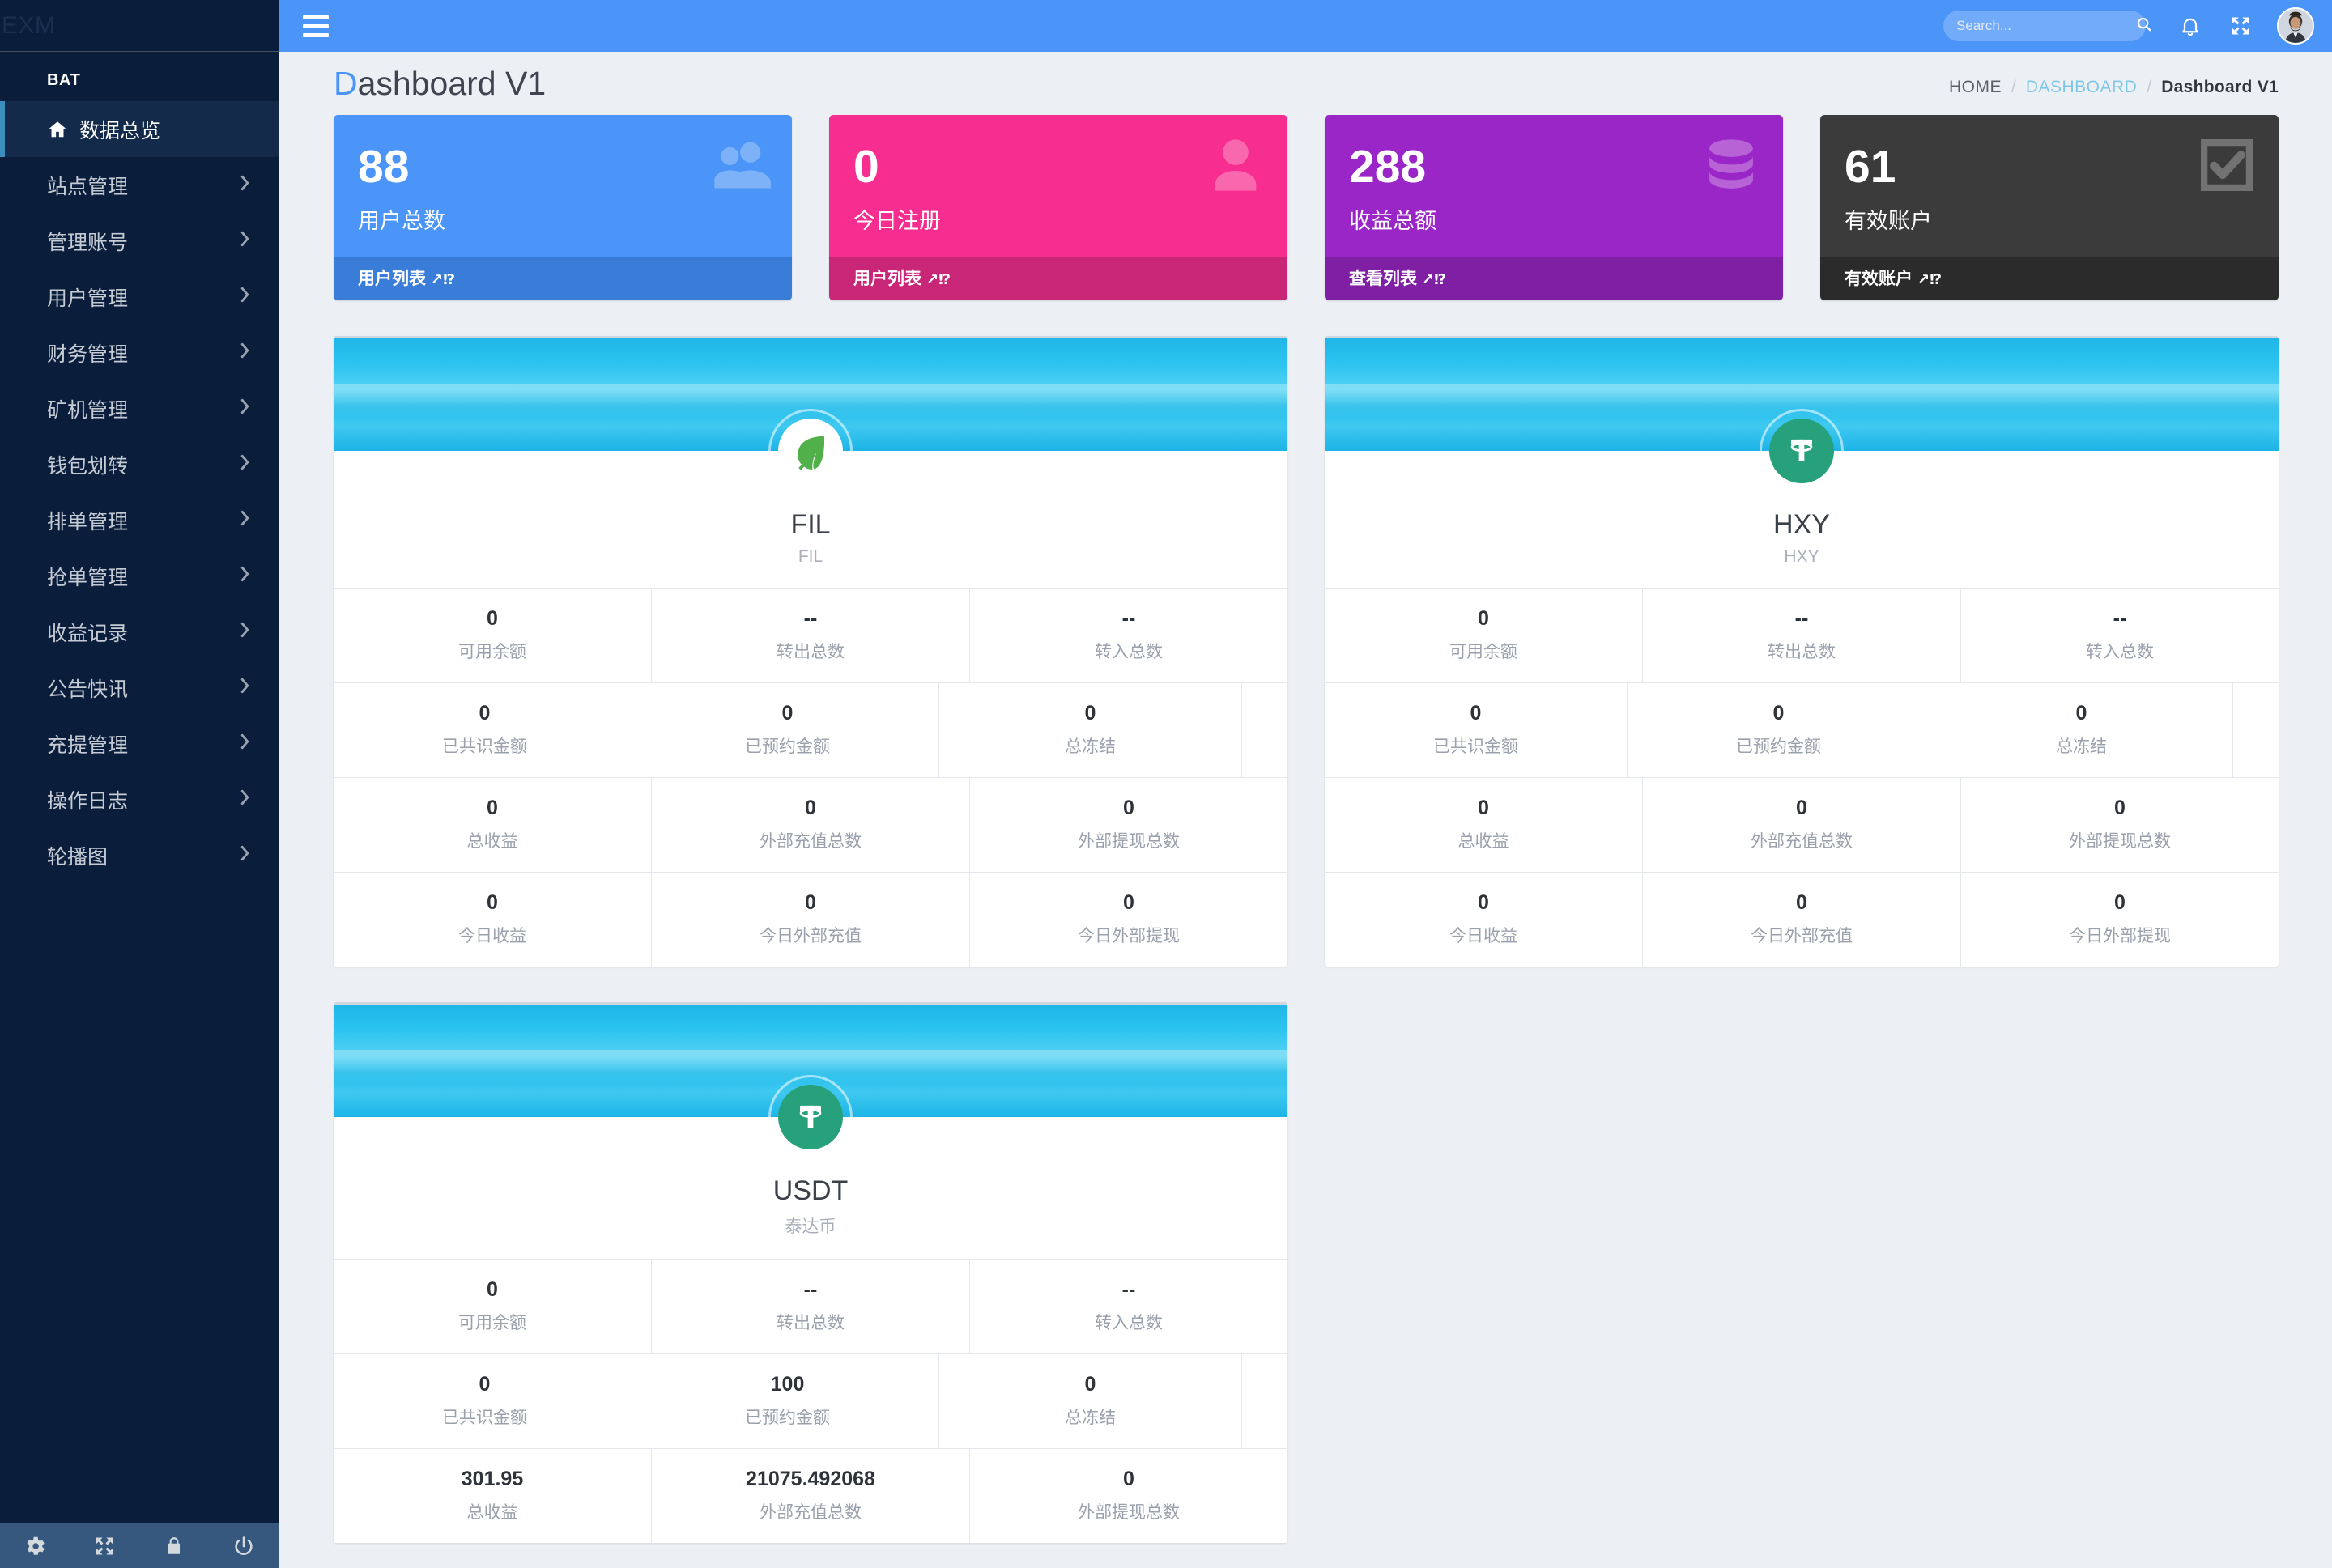 Image resolution: width=2332 pixels, height=1568 pixels. I want to click on coin-card-subtitle: HXY, so click(1801, 556).